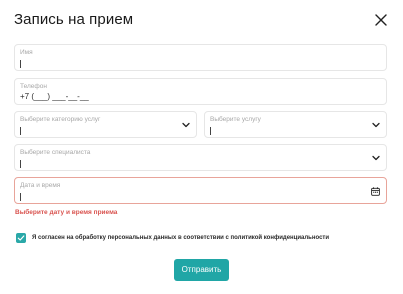 The image size is (403, 294). Describe the element at coordinates (200, 91) in the screenshot. I see `phone-field: Телефон +7 (___) ___-__-__` at that location.